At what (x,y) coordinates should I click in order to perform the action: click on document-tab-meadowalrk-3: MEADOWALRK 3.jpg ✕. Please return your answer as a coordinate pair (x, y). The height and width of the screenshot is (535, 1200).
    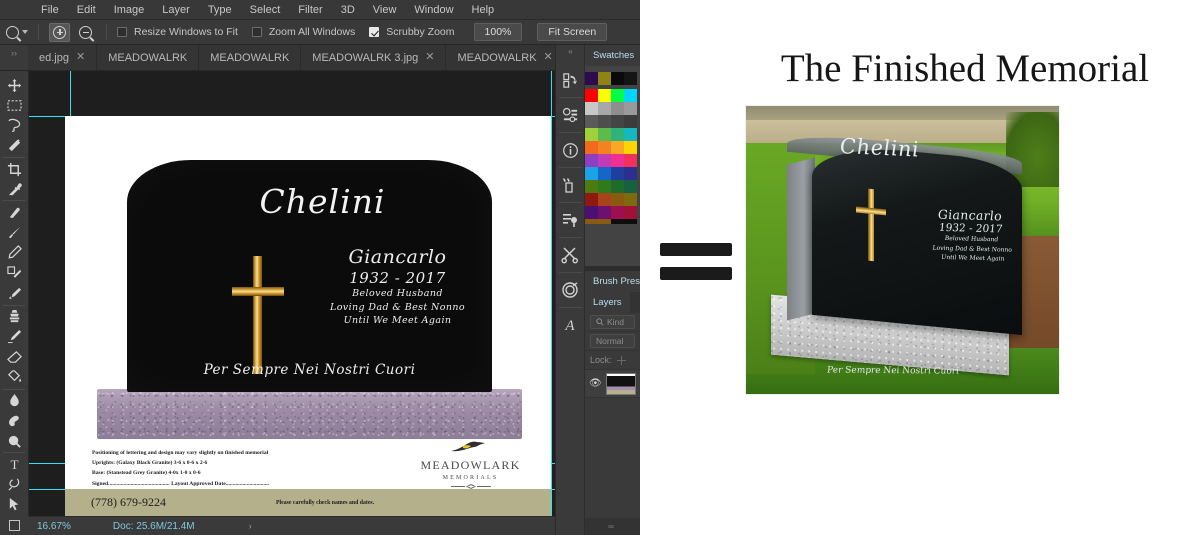
    Looking at the image, I should click on (374, 57).